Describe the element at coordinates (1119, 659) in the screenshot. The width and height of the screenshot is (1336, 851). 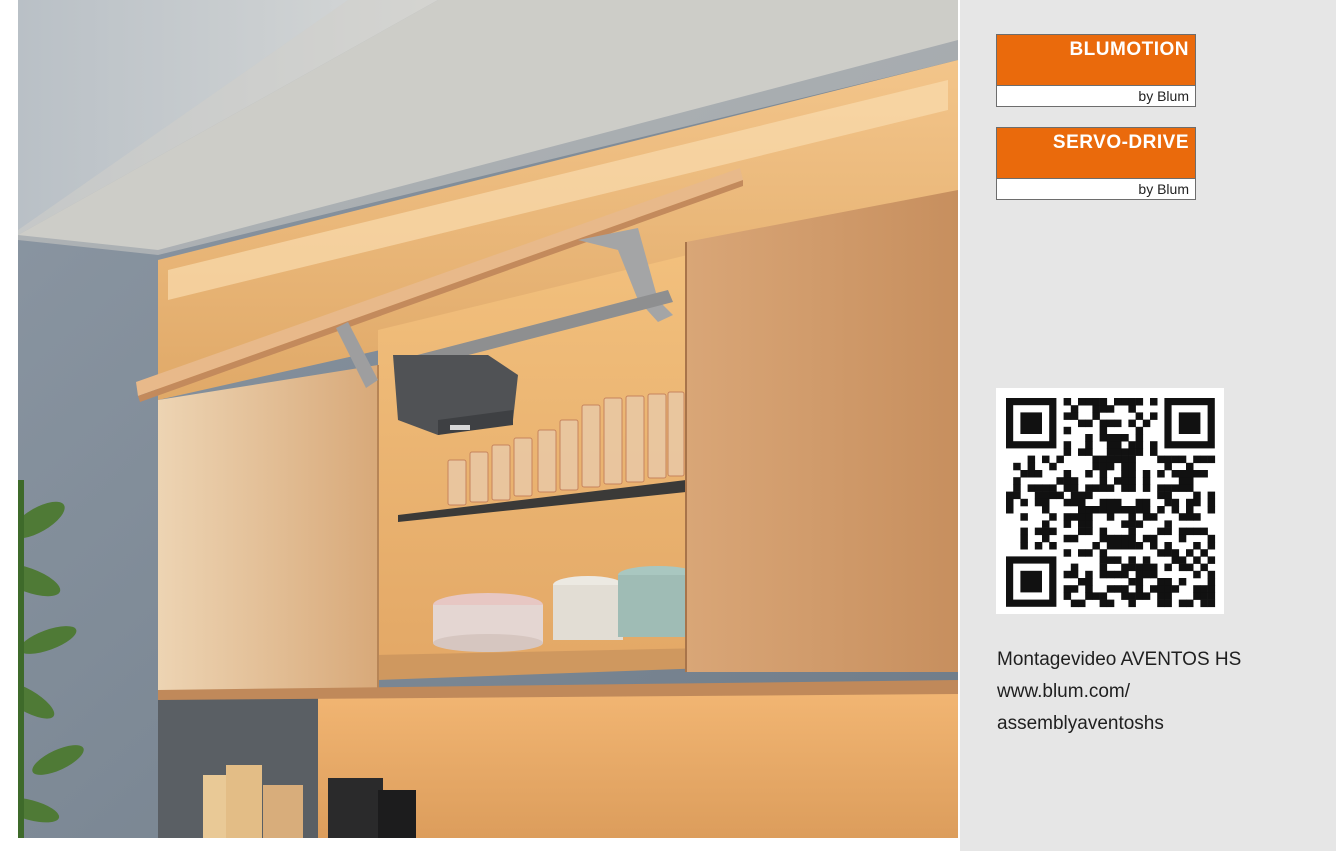
I see `video-title: Montagevideo AVENTOS HS` at that location.